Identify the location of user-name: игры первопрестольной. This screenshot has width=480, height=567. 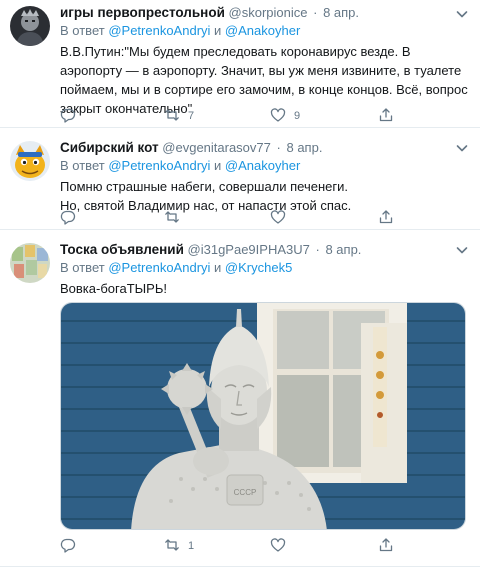
(142, 12).